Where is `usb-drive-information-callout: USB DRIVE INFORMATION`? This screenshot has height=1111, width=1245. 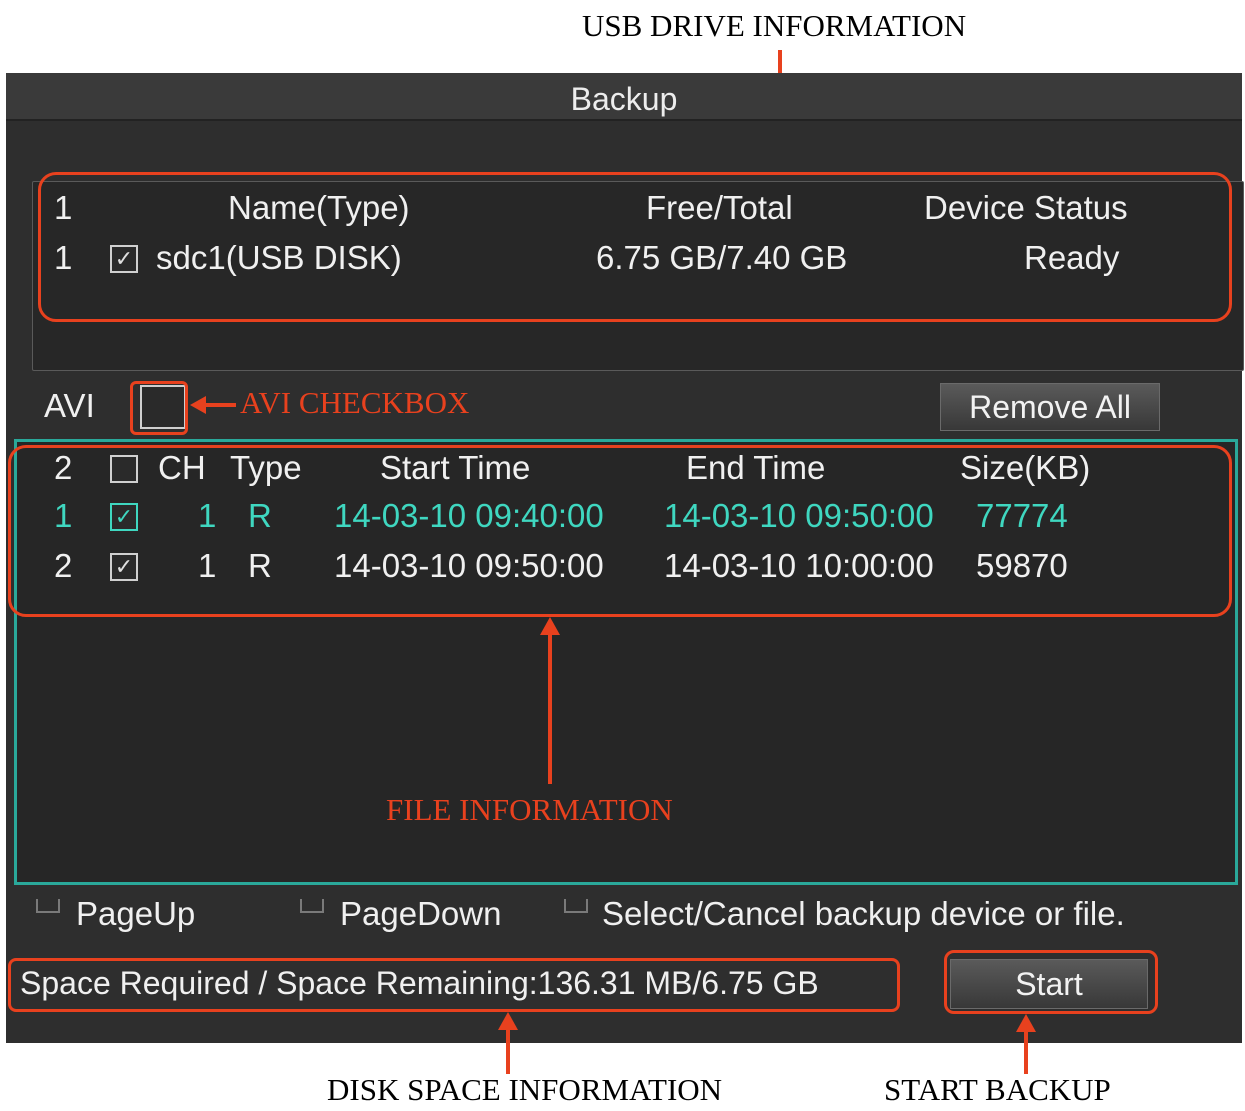
usb-drive-information-callout: USB DRIVE INFORMATION is located at coordinates (774, 25).